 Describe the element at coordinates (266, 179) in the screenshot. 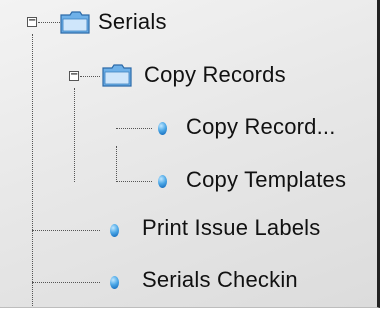

I see `tree-item-label: Copy Templates` at that location.